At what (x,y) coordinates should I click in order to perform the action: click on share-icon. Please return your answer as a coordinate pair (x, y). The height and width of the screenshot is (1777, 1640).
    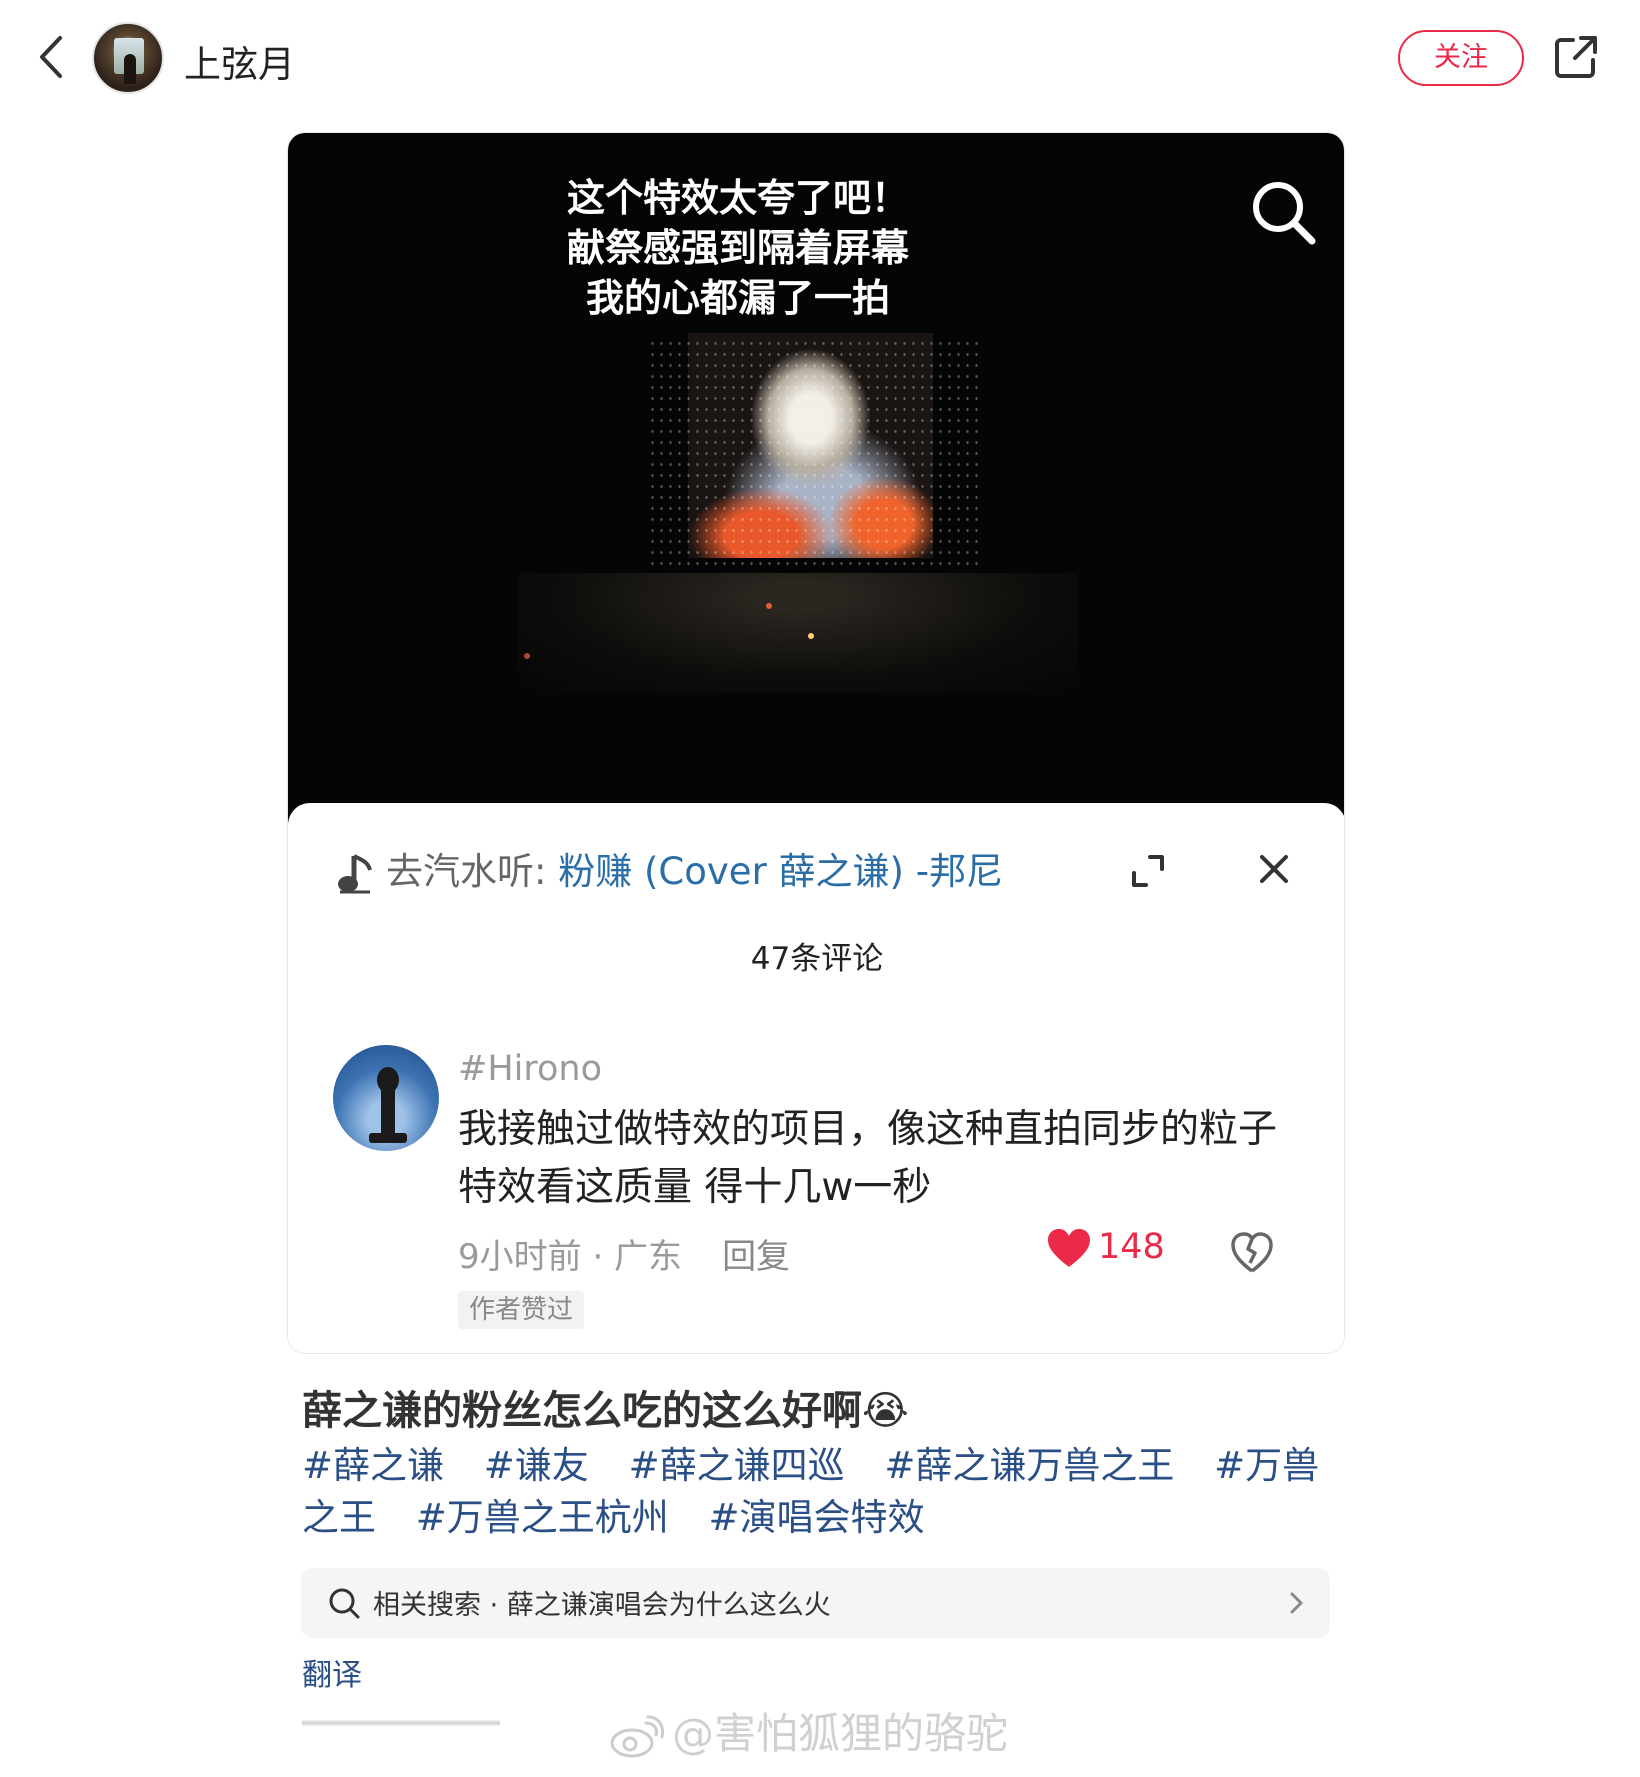
    Looking at the image, I should click on (1576, 57).